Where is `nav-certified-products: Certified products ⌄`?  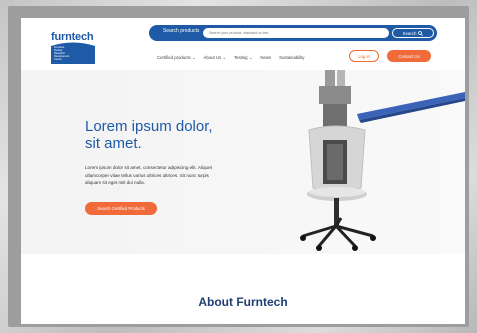
nav-certified-products: Certified products ⌄ is located at coordinates (176, 58).